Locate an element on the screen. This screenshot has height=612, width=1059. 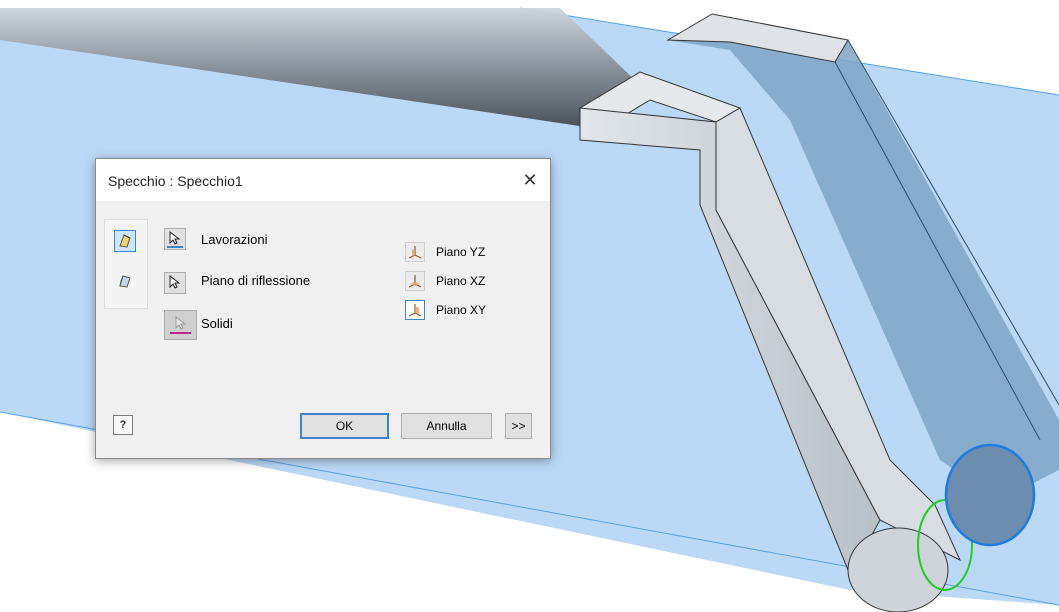
plane-yz-label: Piano YZ is located at coordinates (461, 252).